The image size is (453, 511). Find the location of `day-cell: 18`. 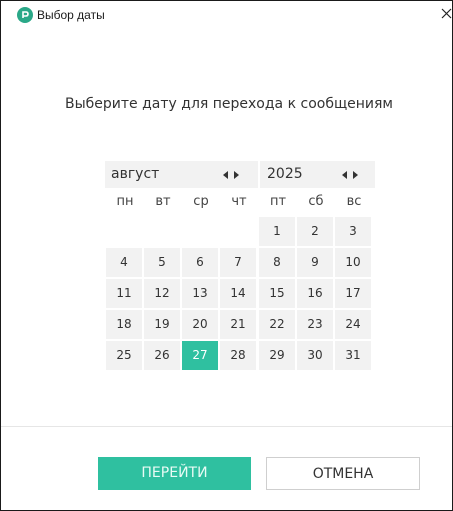

day-cell: 18 is located at coordinates (124, 324).